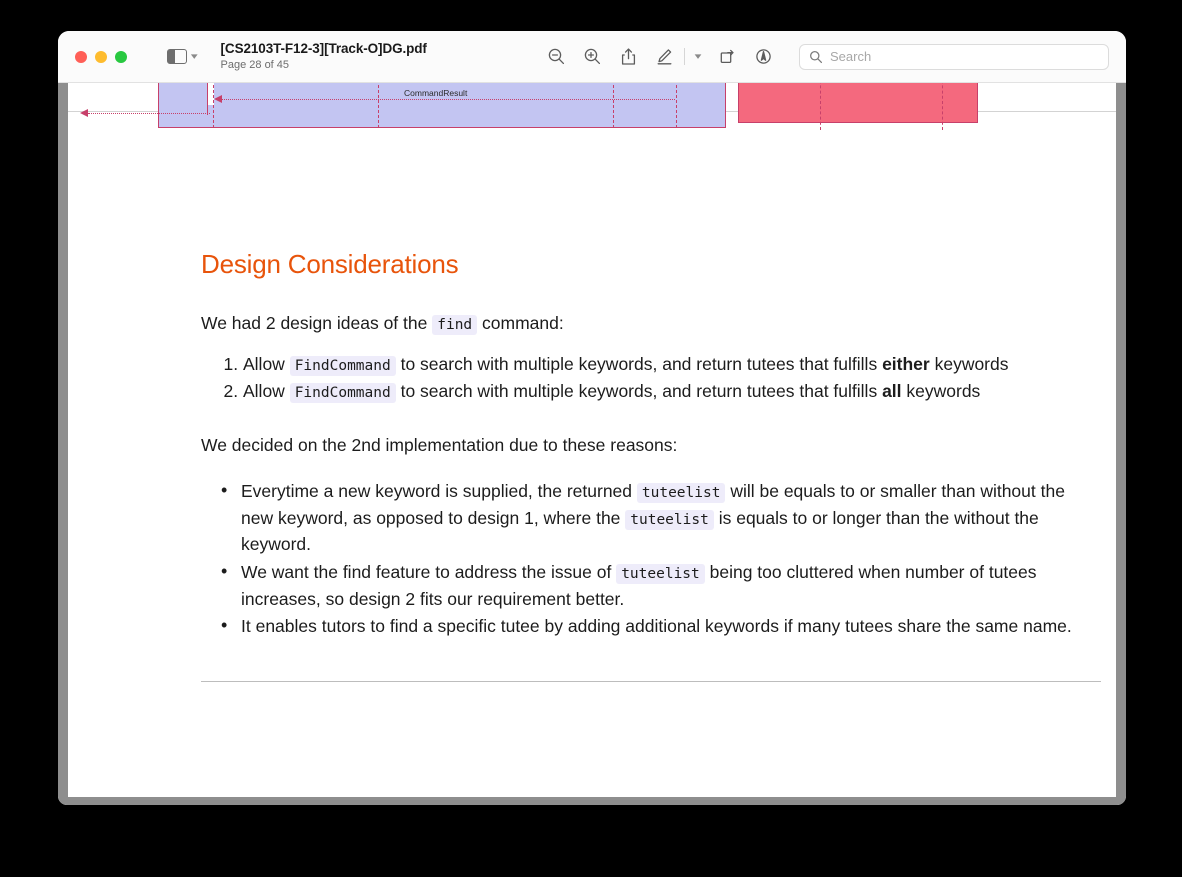  Describe the element at coordinates (255, 64) in the screenshot. I see `page-indicator: Page 28 of 45` at that location.